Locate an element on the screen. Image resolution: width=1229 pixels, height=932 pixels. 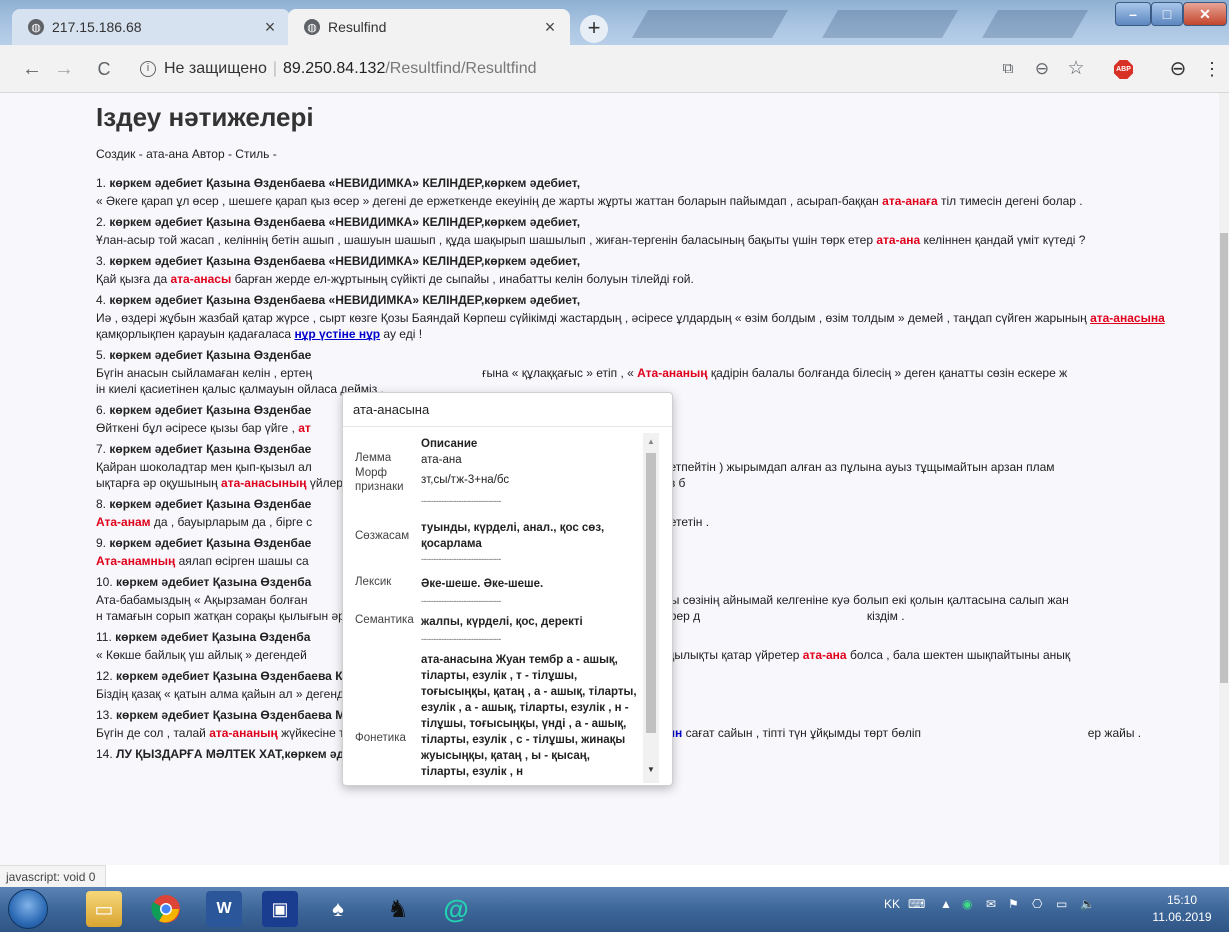
result-number: 7. is located at coordinates (101, 449).